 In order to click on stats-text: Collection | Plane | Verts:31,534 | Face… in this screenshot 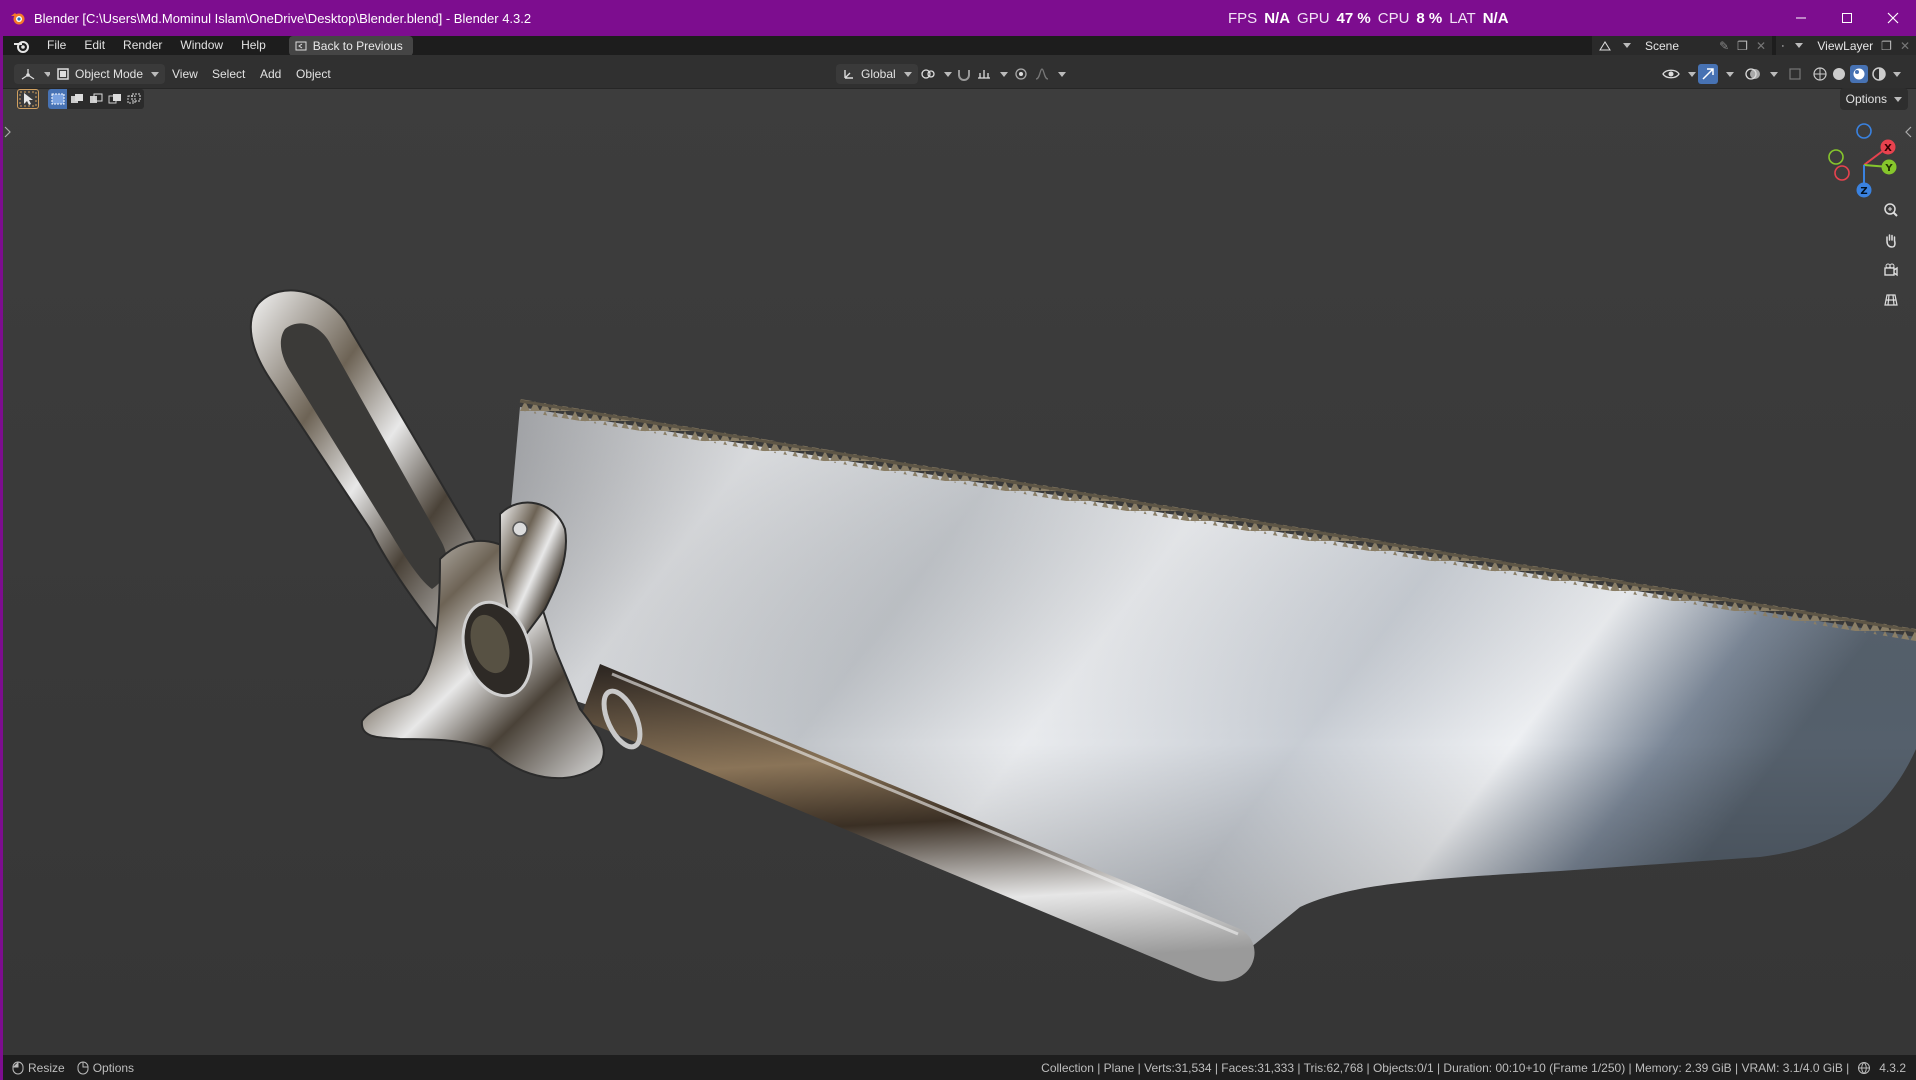, I will do `click(1445, 1067)`.